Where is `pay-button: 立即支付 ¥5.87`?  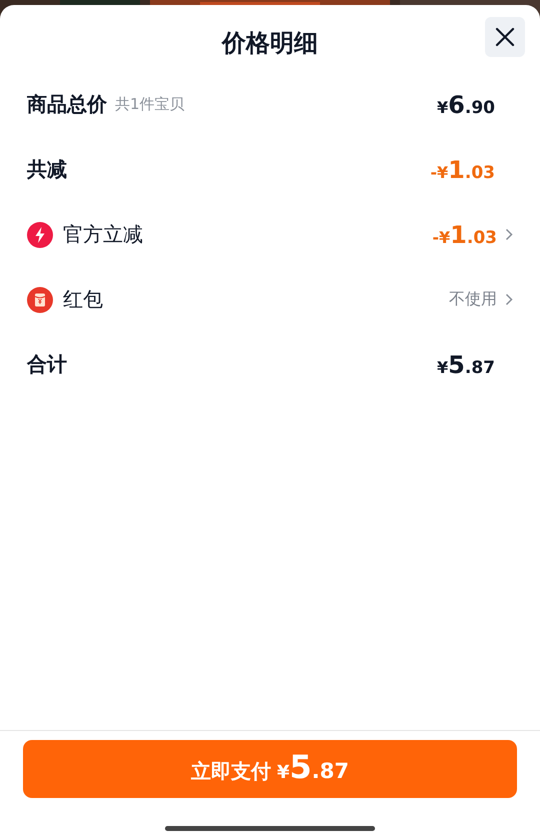 pay-button: 立即支付 ¥5.87 is located at coordinates (270, 769).